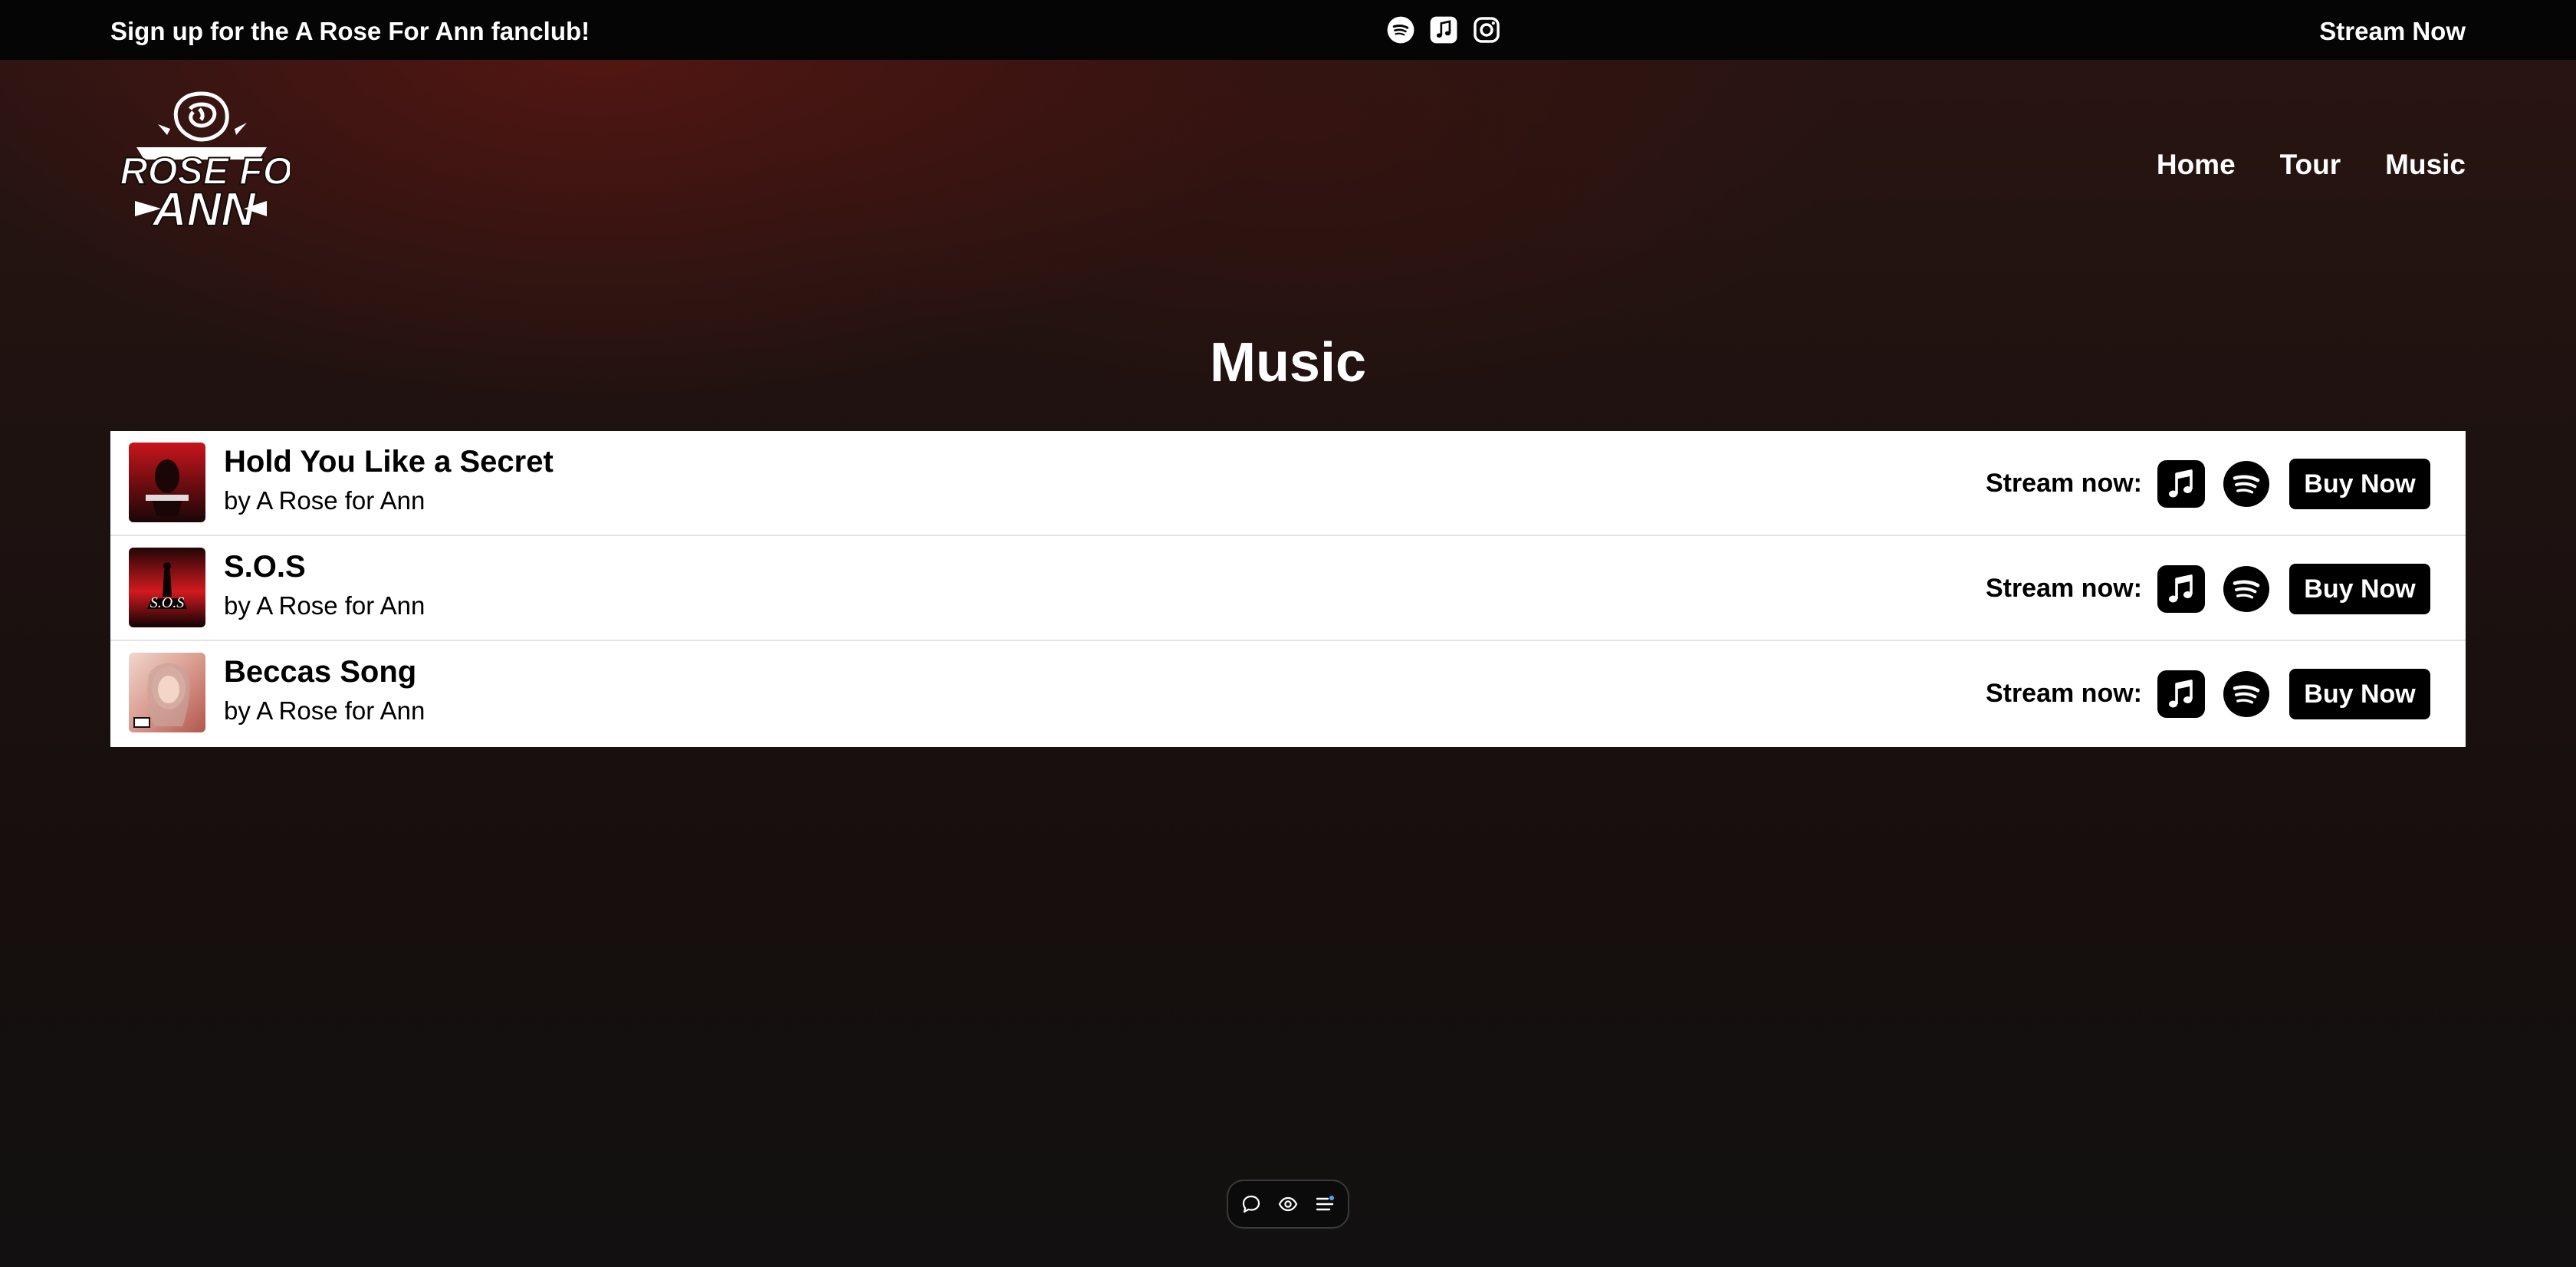 The width and height of the screenshot is (2576, 1267). Describe the element at coordinates (350, 31) in the screenshot. I see `fanclub-signup-link: Sign up for the A Rose For Ann fanclub!` at that location.